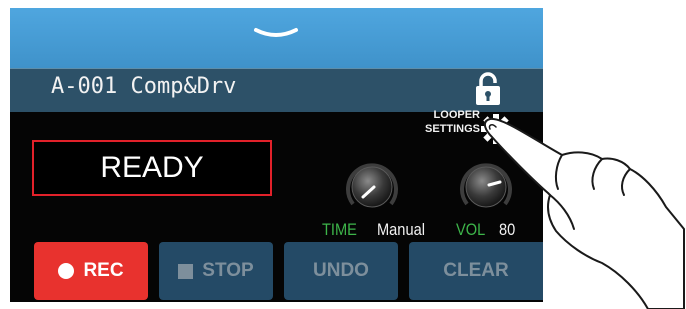 Image resolution: width=686 pixels, height=309 pixels. I want to click on undo-label: UNDO, so click(341, 270).